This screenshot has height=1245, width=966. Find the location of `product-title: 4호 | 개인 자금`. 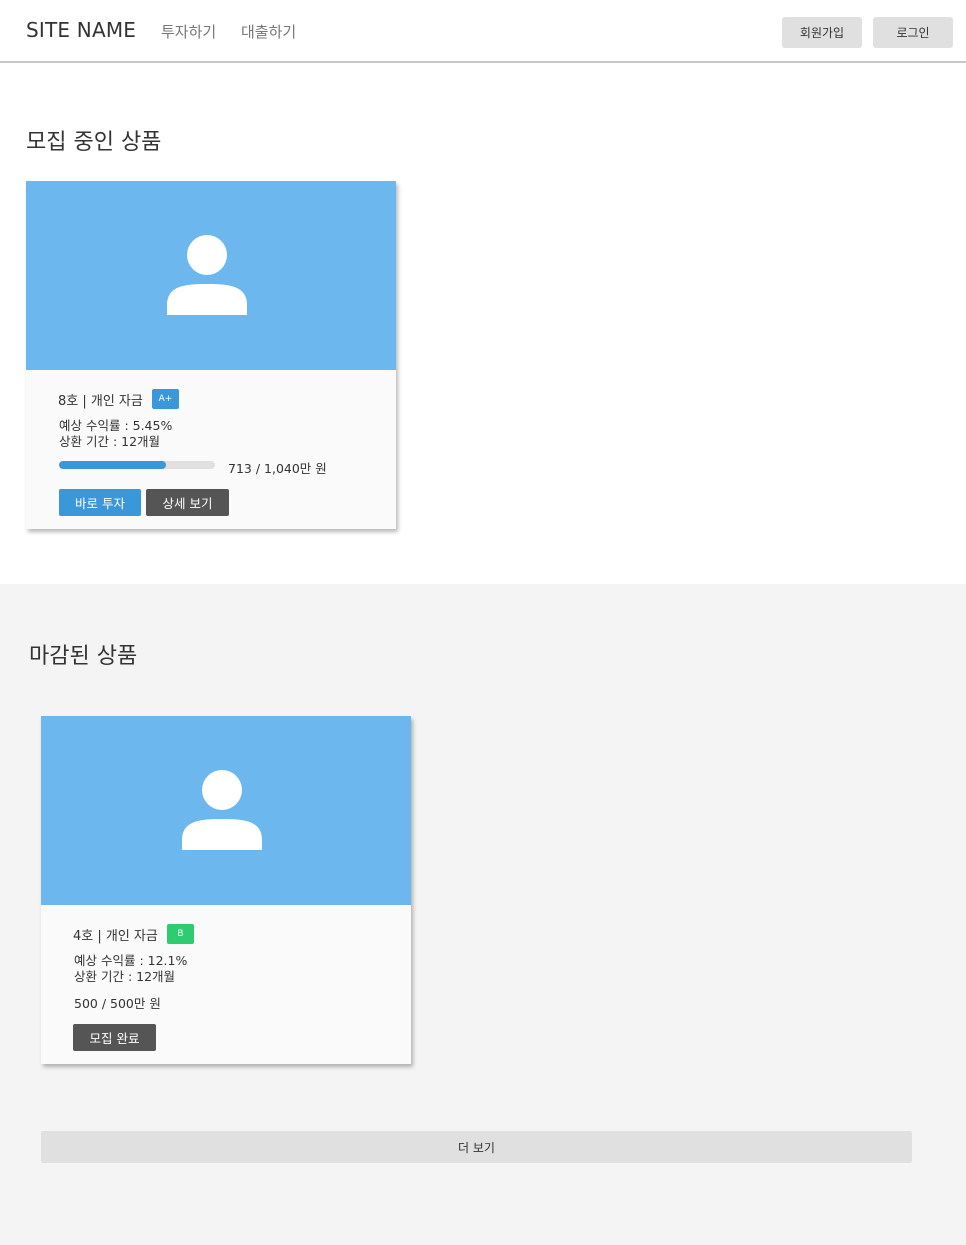

product-title: 4호 | 개인 자금 is located at coordinates (115, 936).